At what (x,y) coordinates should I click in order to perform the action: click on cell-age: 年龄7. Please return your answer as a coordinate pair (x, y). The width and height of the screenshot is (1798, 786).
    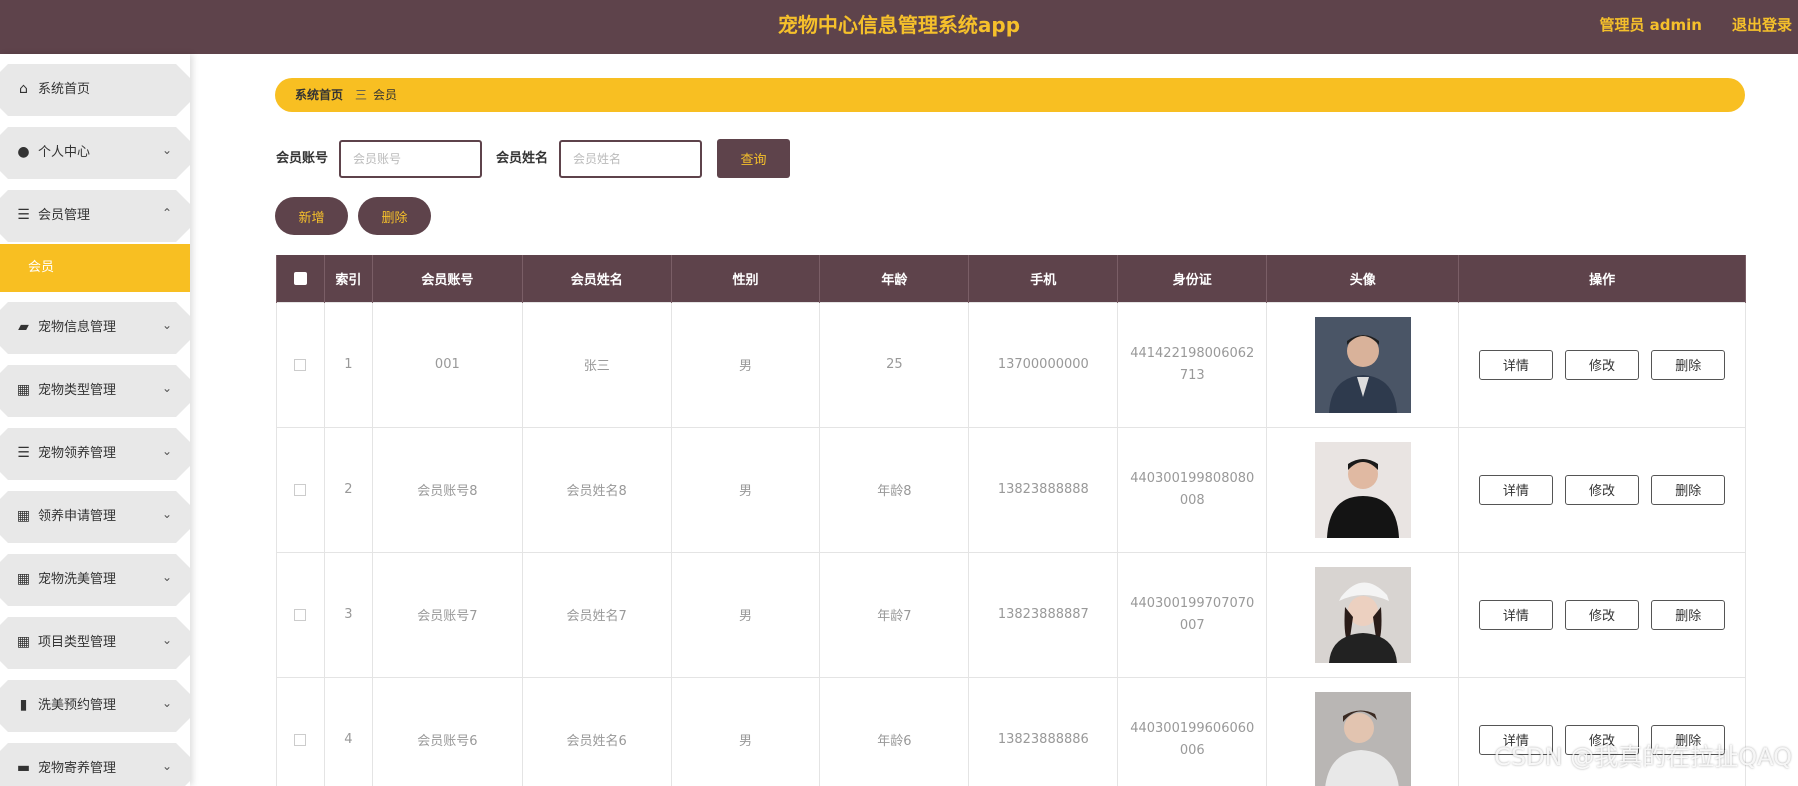
    Looking at the image, I should click on (894, 614).